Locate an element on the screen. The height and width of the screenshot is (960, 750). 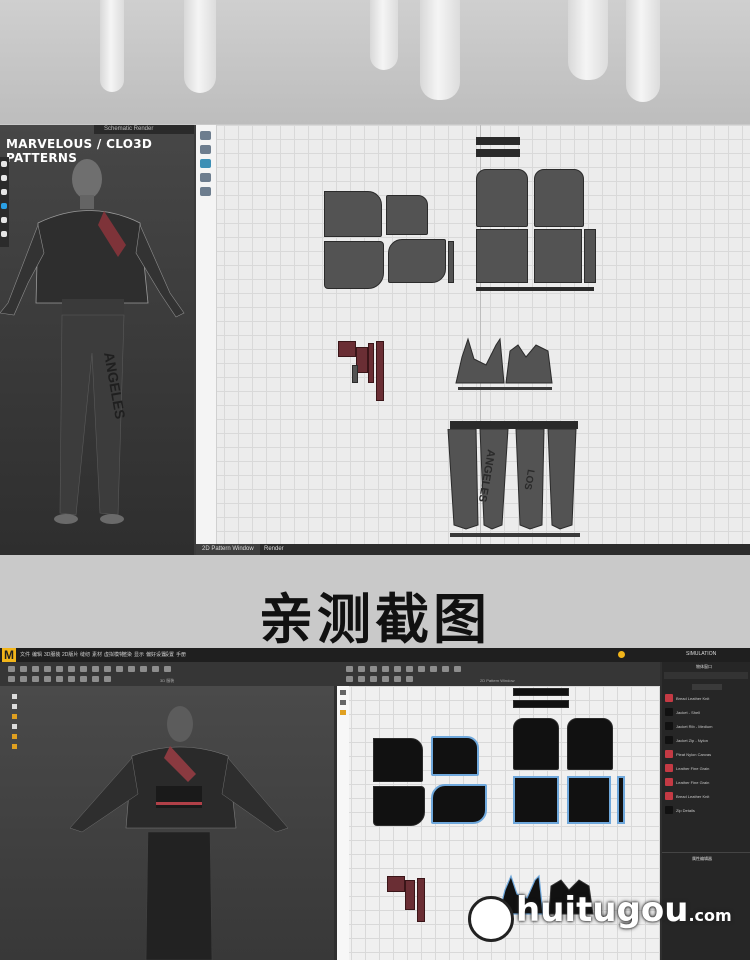
menu-item-2d-pattern: 2D版片 is located at coordinates (70, 655).